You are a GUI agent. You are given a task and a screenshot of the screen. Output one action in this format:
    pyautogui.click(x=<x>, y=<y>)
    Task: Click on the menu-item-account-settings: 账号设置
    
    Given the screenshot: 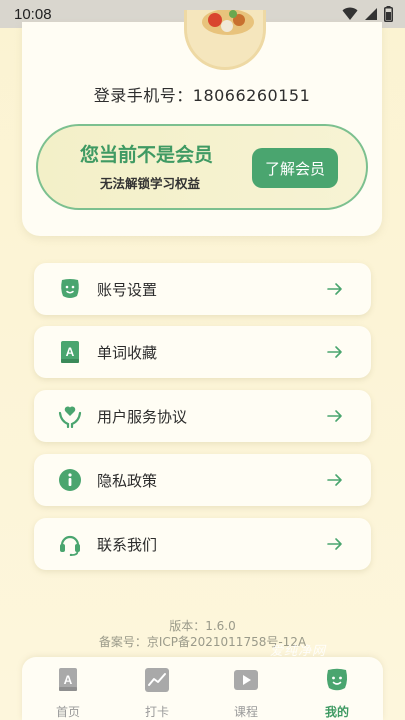 What is the action you would take?
    pyautogui.click(x=202, y=289)
    